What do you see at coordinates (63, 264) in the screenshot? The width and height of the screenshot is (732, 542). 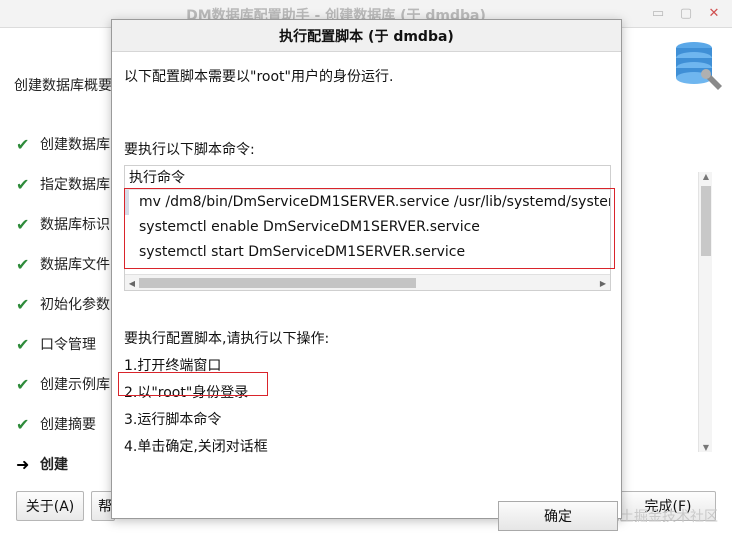 I see `step-item: ✔ 数据库文件` at bounding box center [63, 264].